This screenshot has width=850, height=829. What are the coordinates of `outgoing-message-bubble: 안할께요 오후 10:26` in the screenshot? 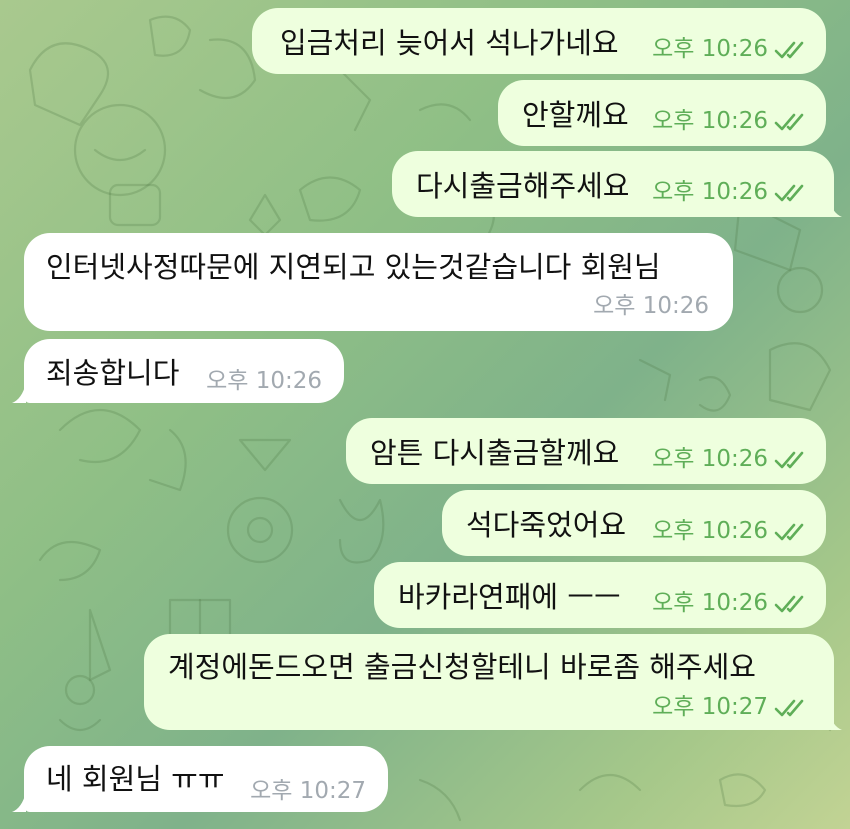 It's located at (662, 113).